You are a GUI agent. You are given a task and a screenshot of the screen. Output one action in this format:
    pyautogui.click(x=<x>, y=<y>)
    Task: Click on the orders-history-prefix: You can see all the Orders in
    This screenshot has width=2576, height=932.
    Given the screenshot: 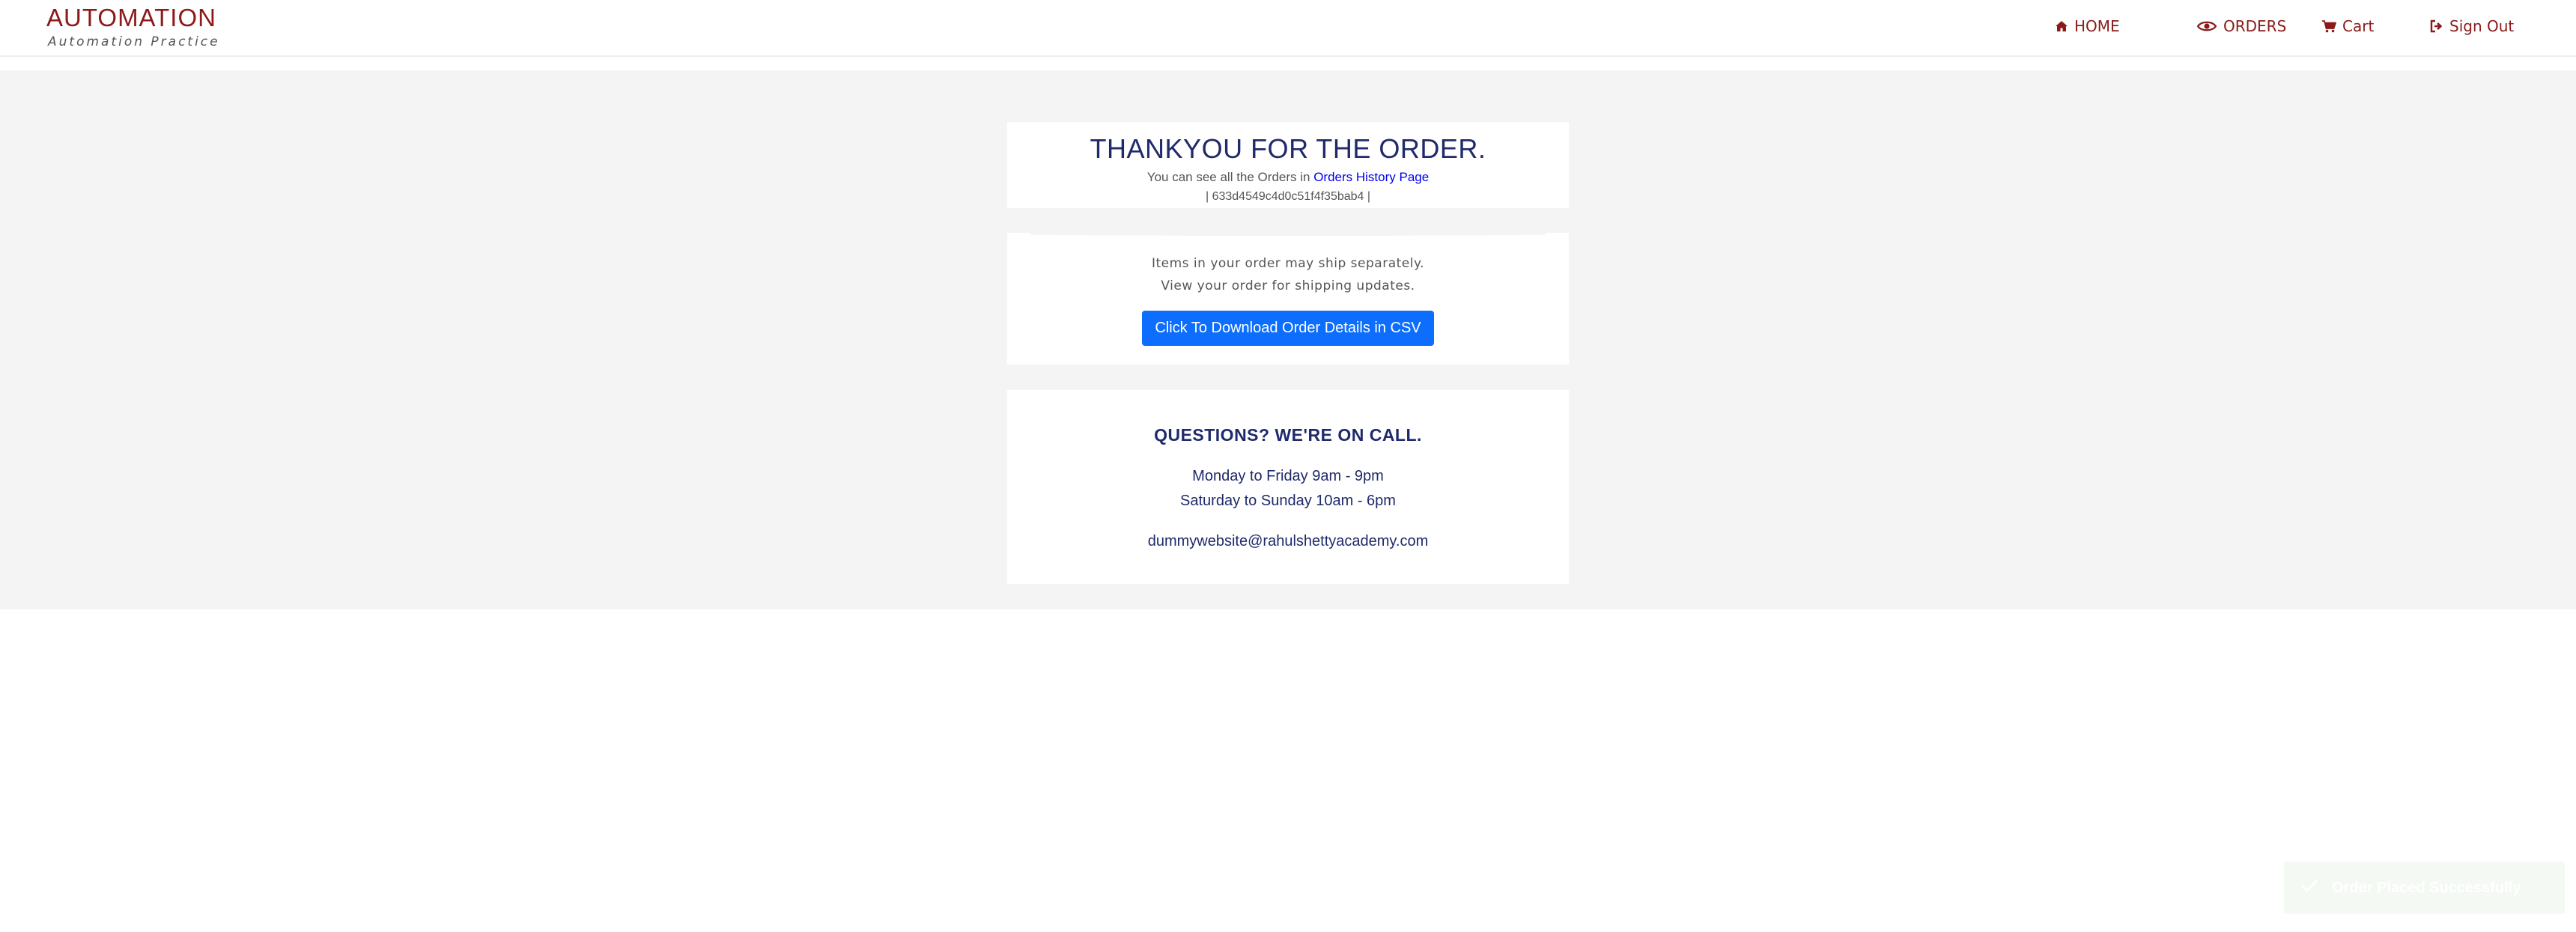 What is the action you would take?
    pyautogui.click(x=1230, y=177)
    